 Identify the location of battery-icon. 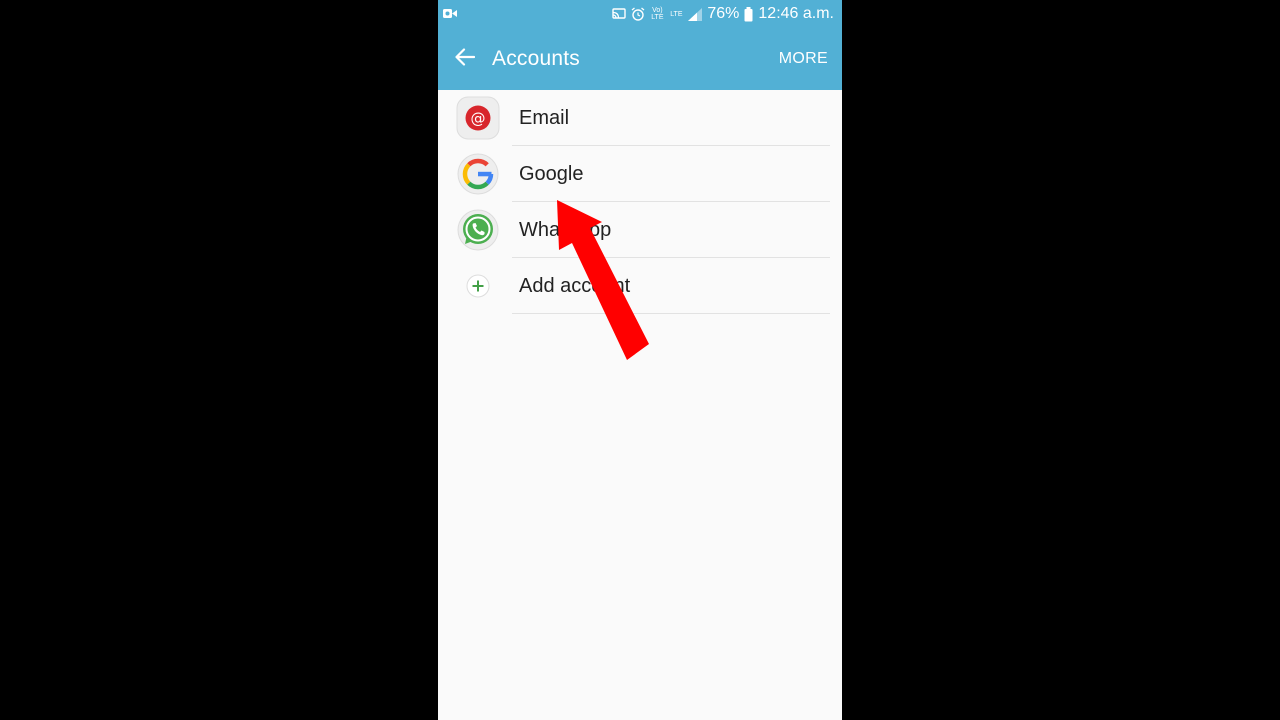
(748, 14).